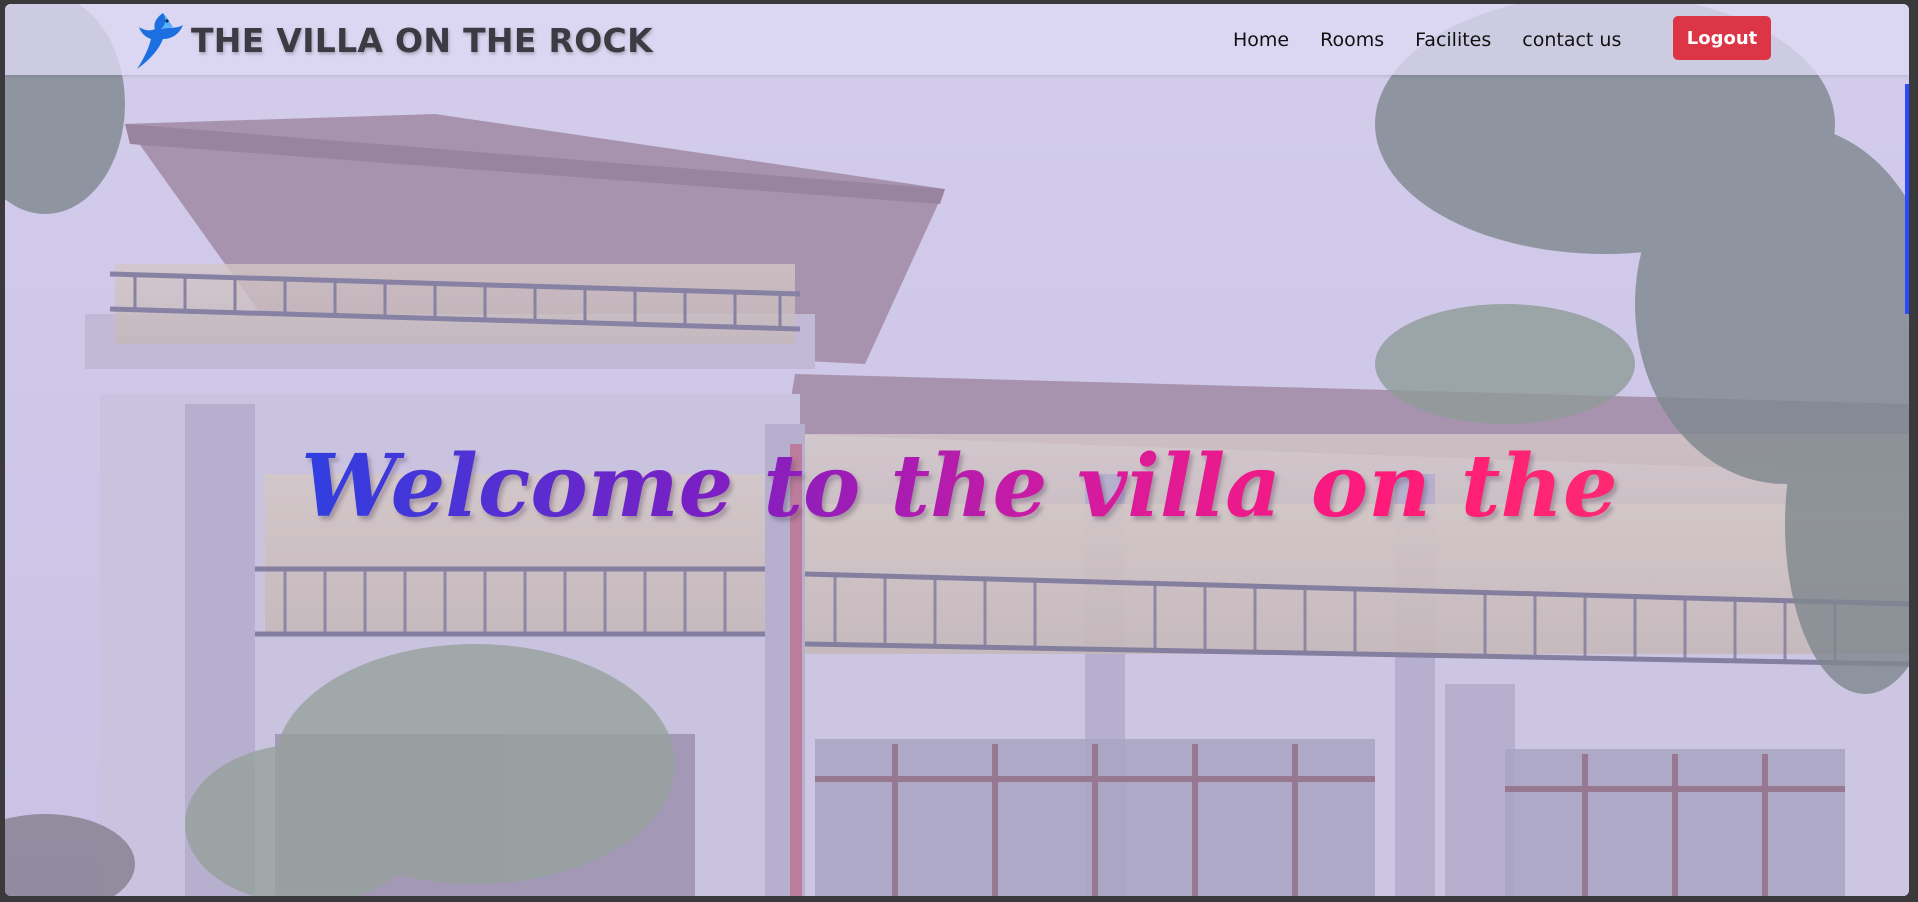  I want to click on logout-button: Logout, so click(1722, 38).